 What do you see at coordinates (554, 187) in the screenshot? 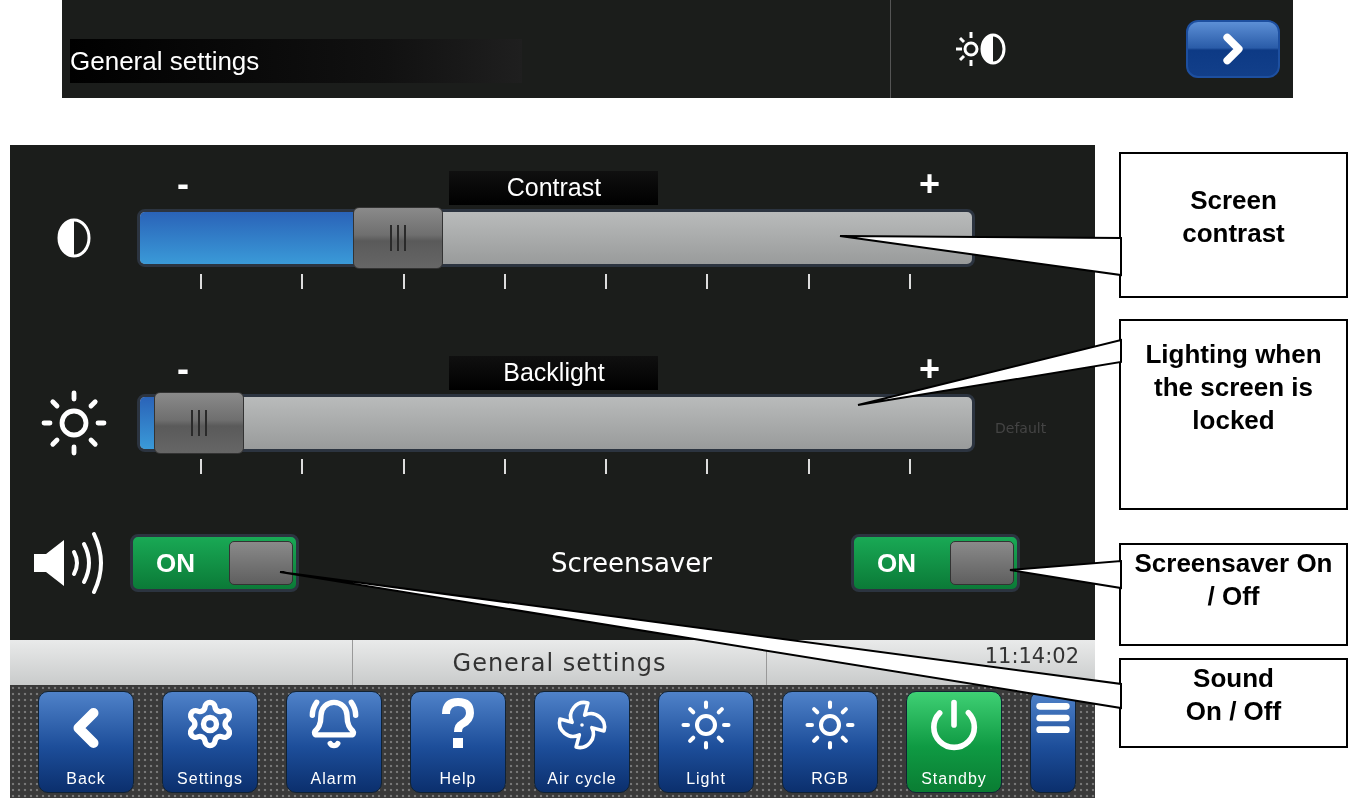
I see `slider-label: Contrast` at bounding box center [554, 187].